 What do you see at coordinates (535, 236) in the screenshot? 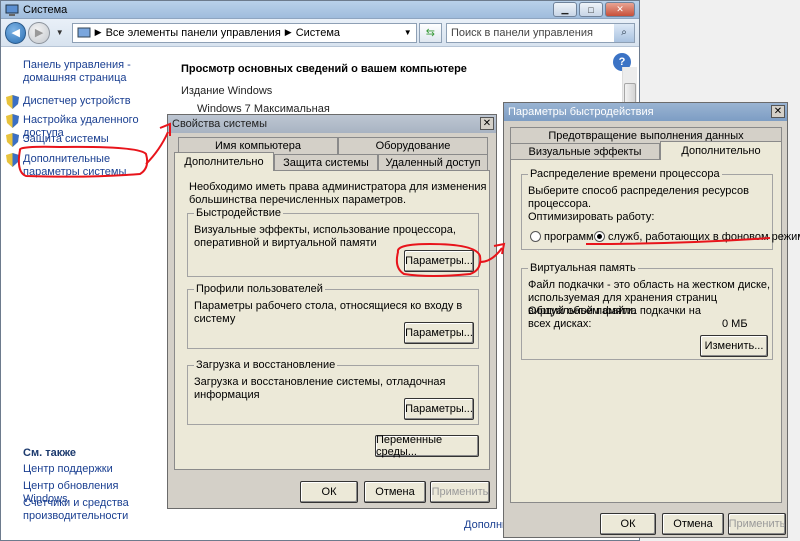
I see `radio-programs` at bounding box center [535, 236].